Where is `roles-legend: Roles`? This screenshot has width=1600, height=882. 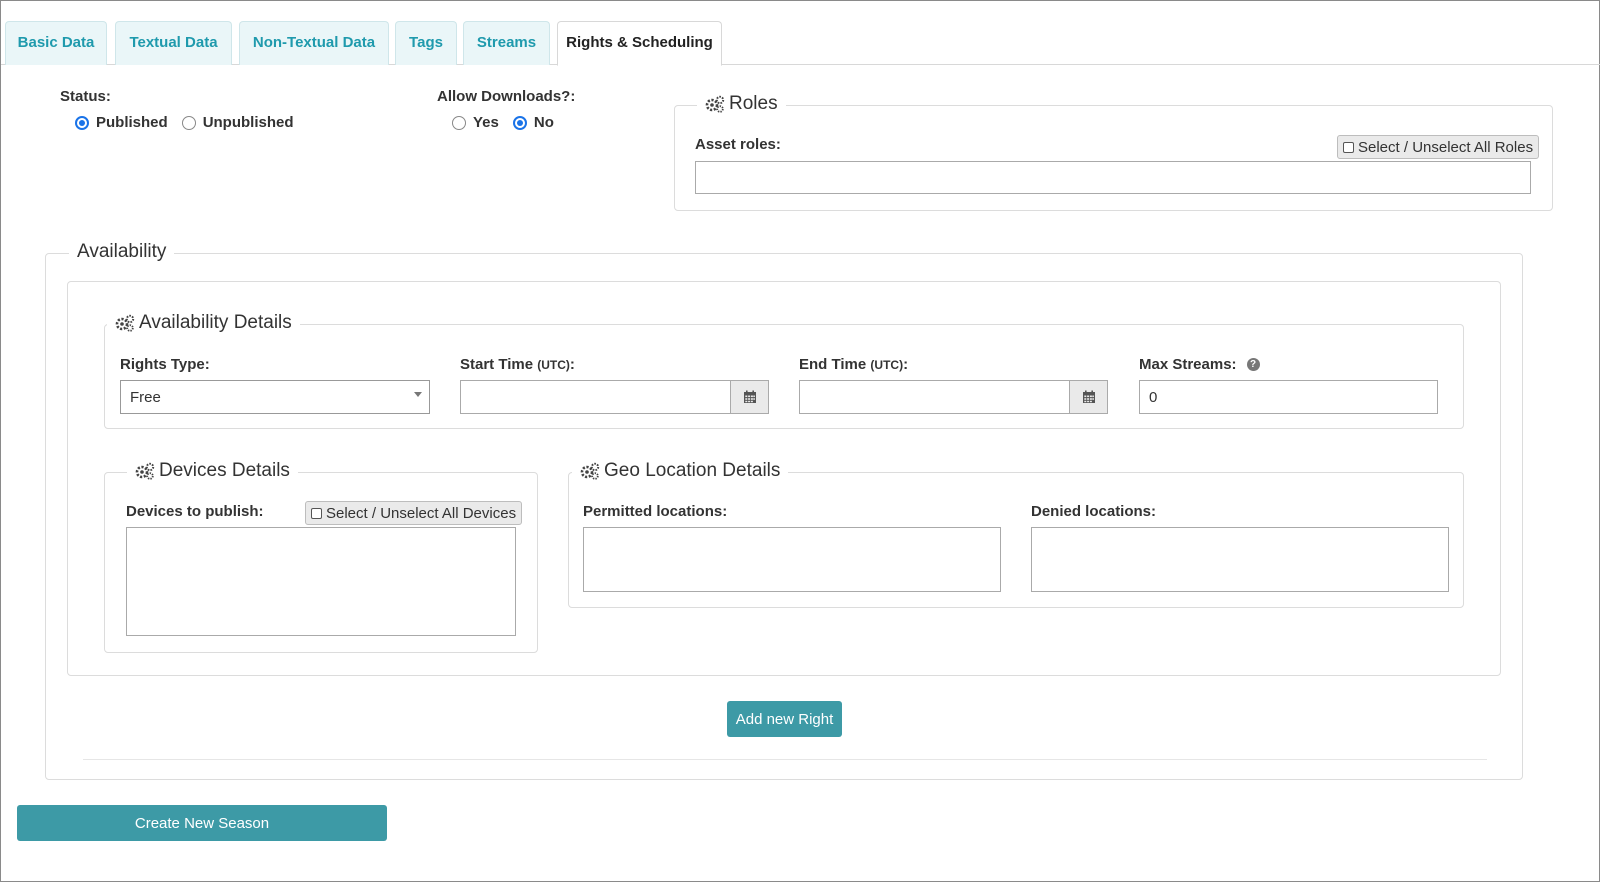
roles-legend: Roles is located at coordinates (741, 104).